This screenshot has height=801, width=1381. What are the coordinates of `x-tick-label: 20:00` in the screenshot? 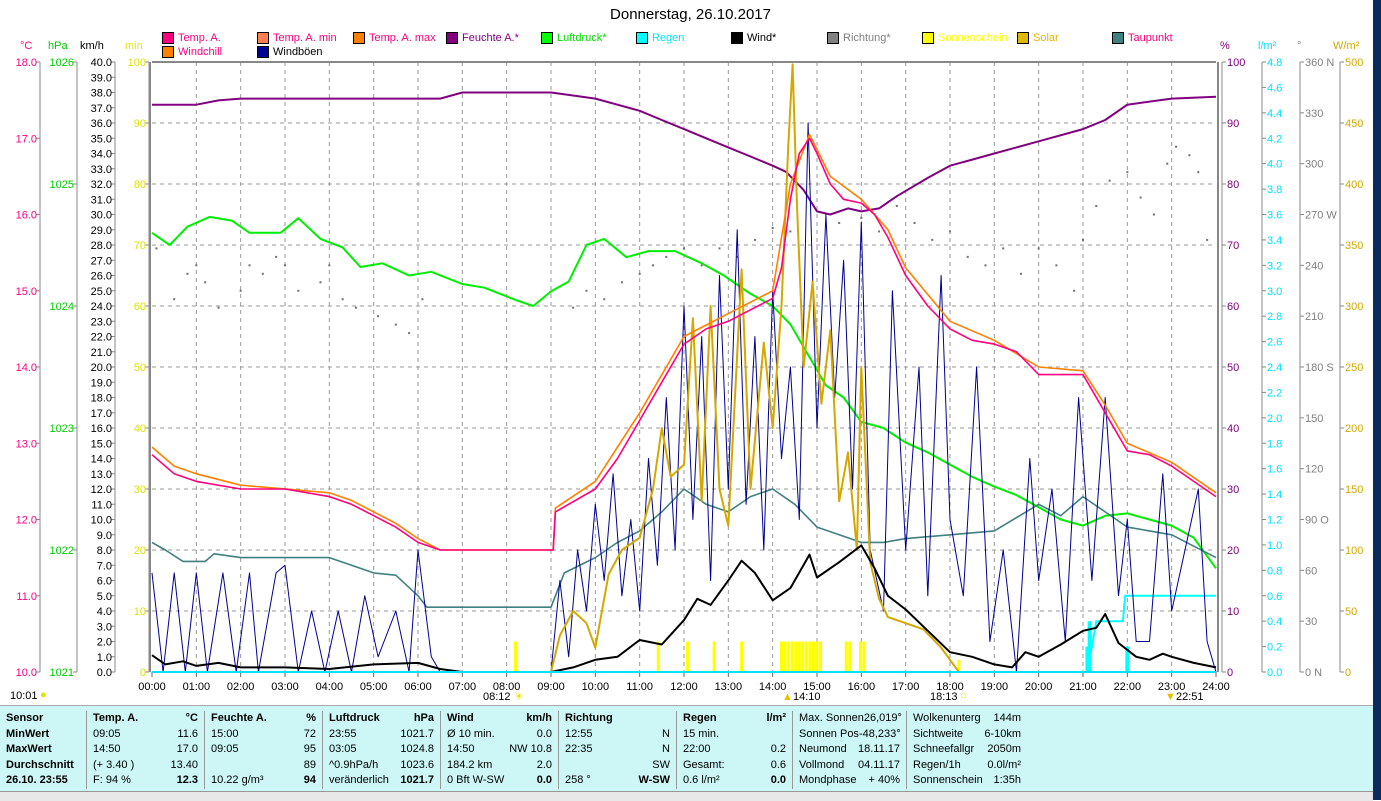 It's located at (1039, 687).